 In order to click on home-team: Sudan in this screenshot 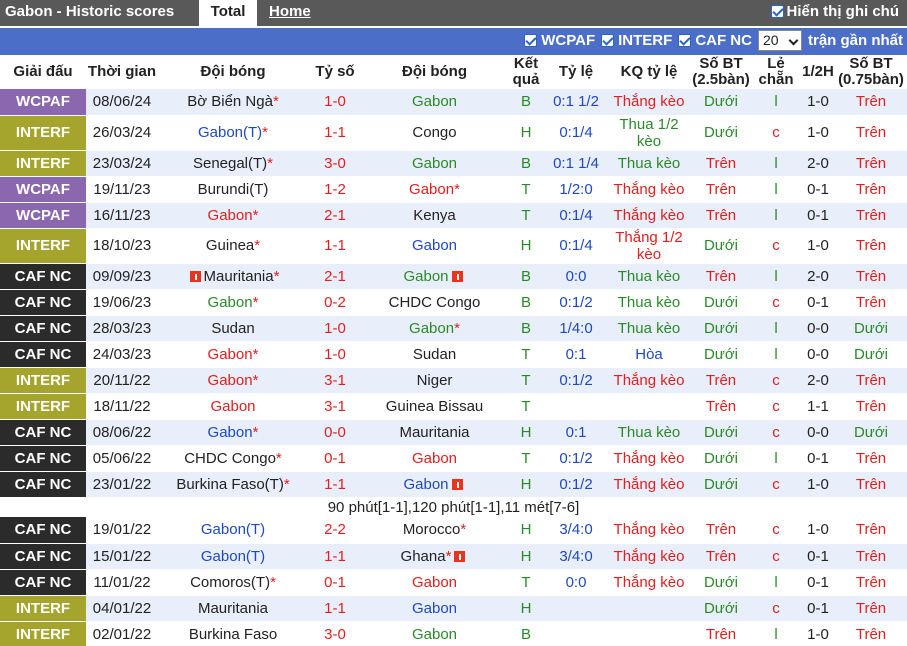, I will do `click(233, 328)`.